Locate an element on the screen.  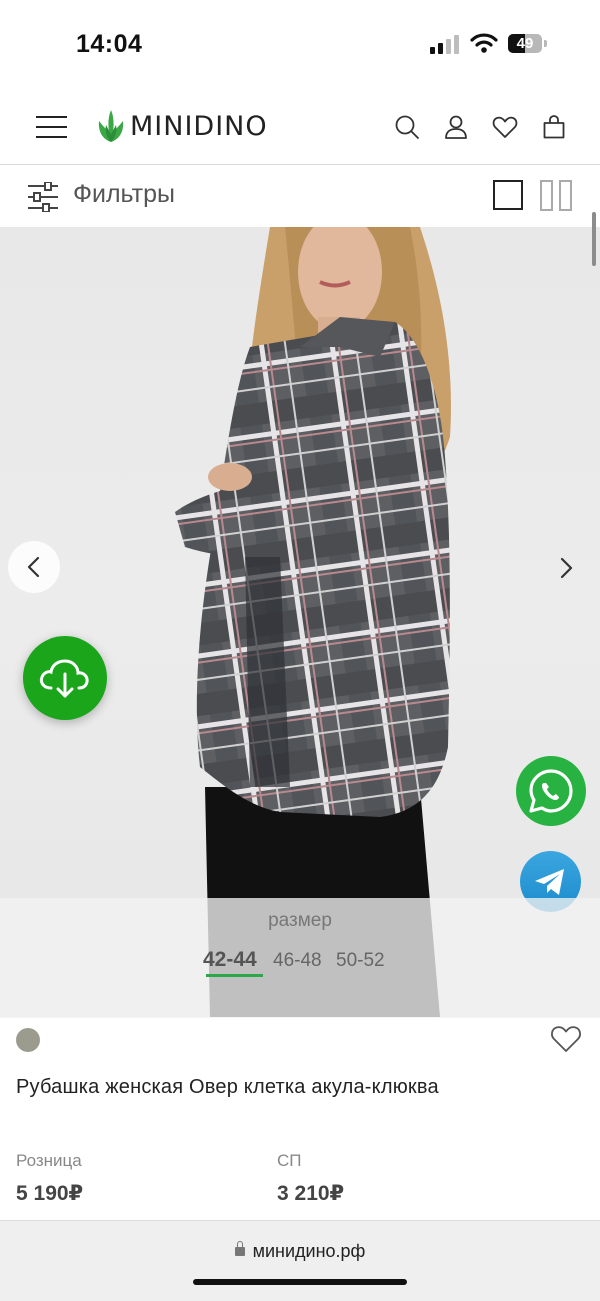
chevron-left-icon is located at coordinates (33, 567).